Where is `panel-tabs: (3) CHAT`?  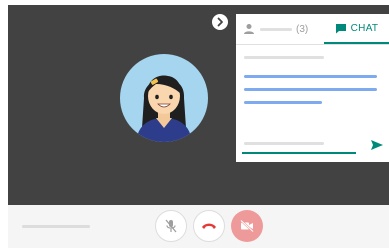 panel-tabs: (3) CHAT is located at coordinates (312, 29).